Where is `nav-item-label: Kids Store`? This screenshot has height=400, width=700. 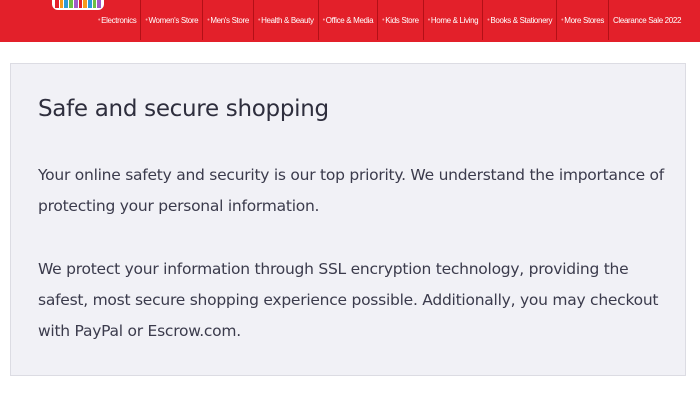 nav-item-label: Kids Store is located at coordinates (402, 20).